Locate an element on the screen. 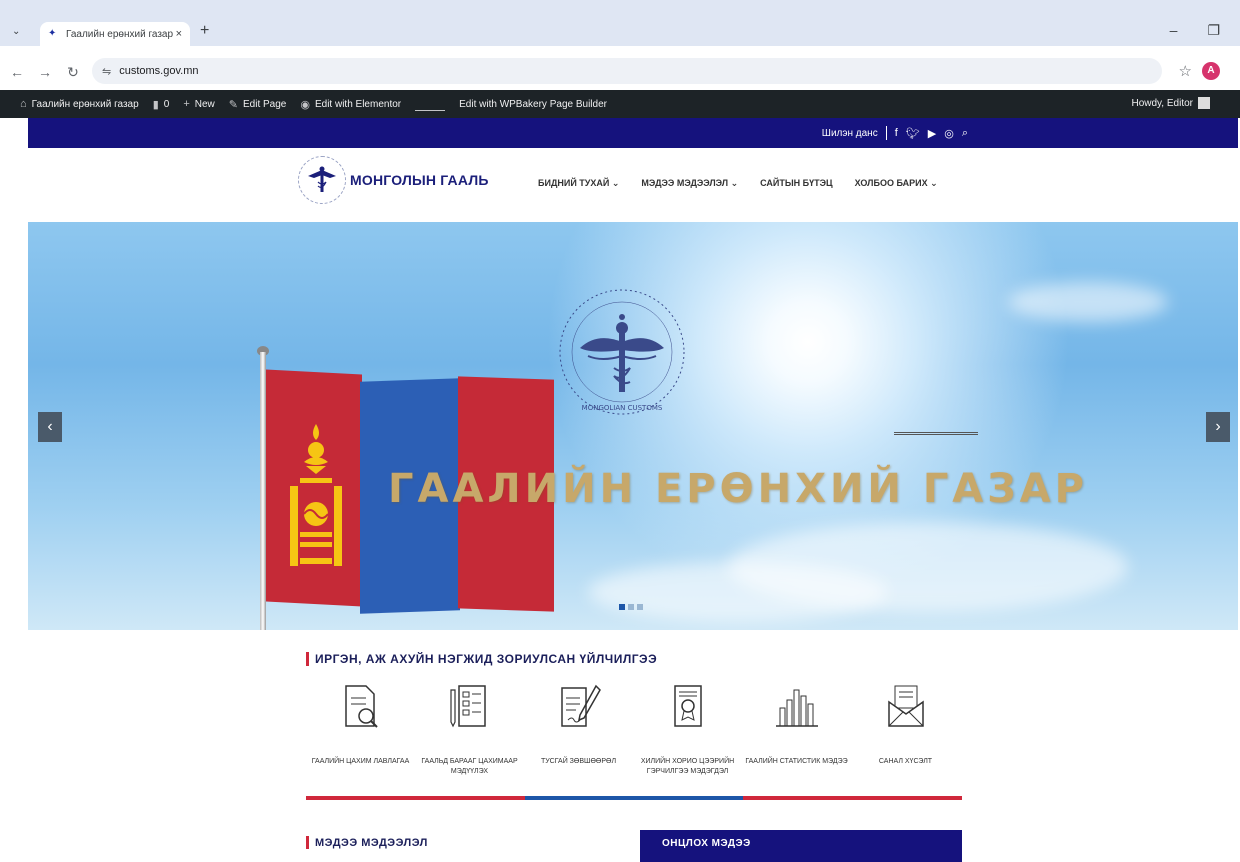 Image resolution: width=1240 pixels, height=862 pixels. url-field: ⇋ customs.gov.mn is located at coordinates (627, 71).